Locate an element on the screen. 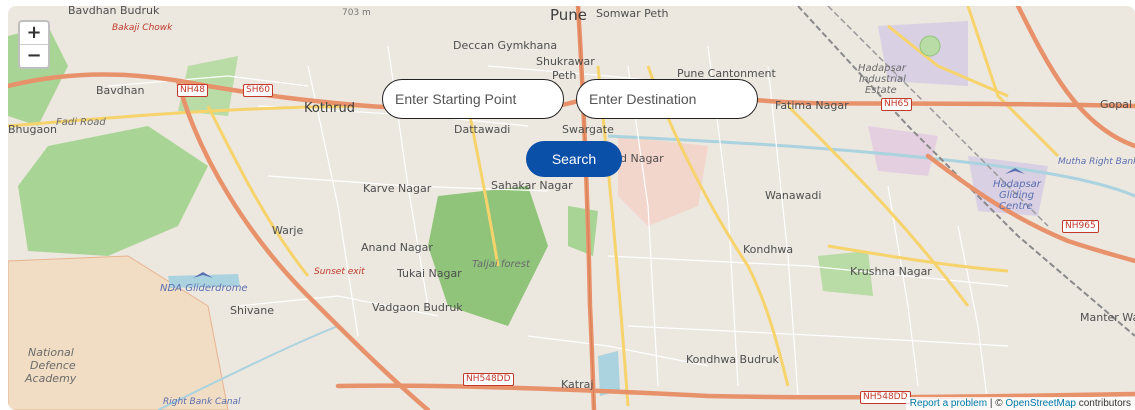  attribution-suffix: contributors is located at coordinates (1103, 403).